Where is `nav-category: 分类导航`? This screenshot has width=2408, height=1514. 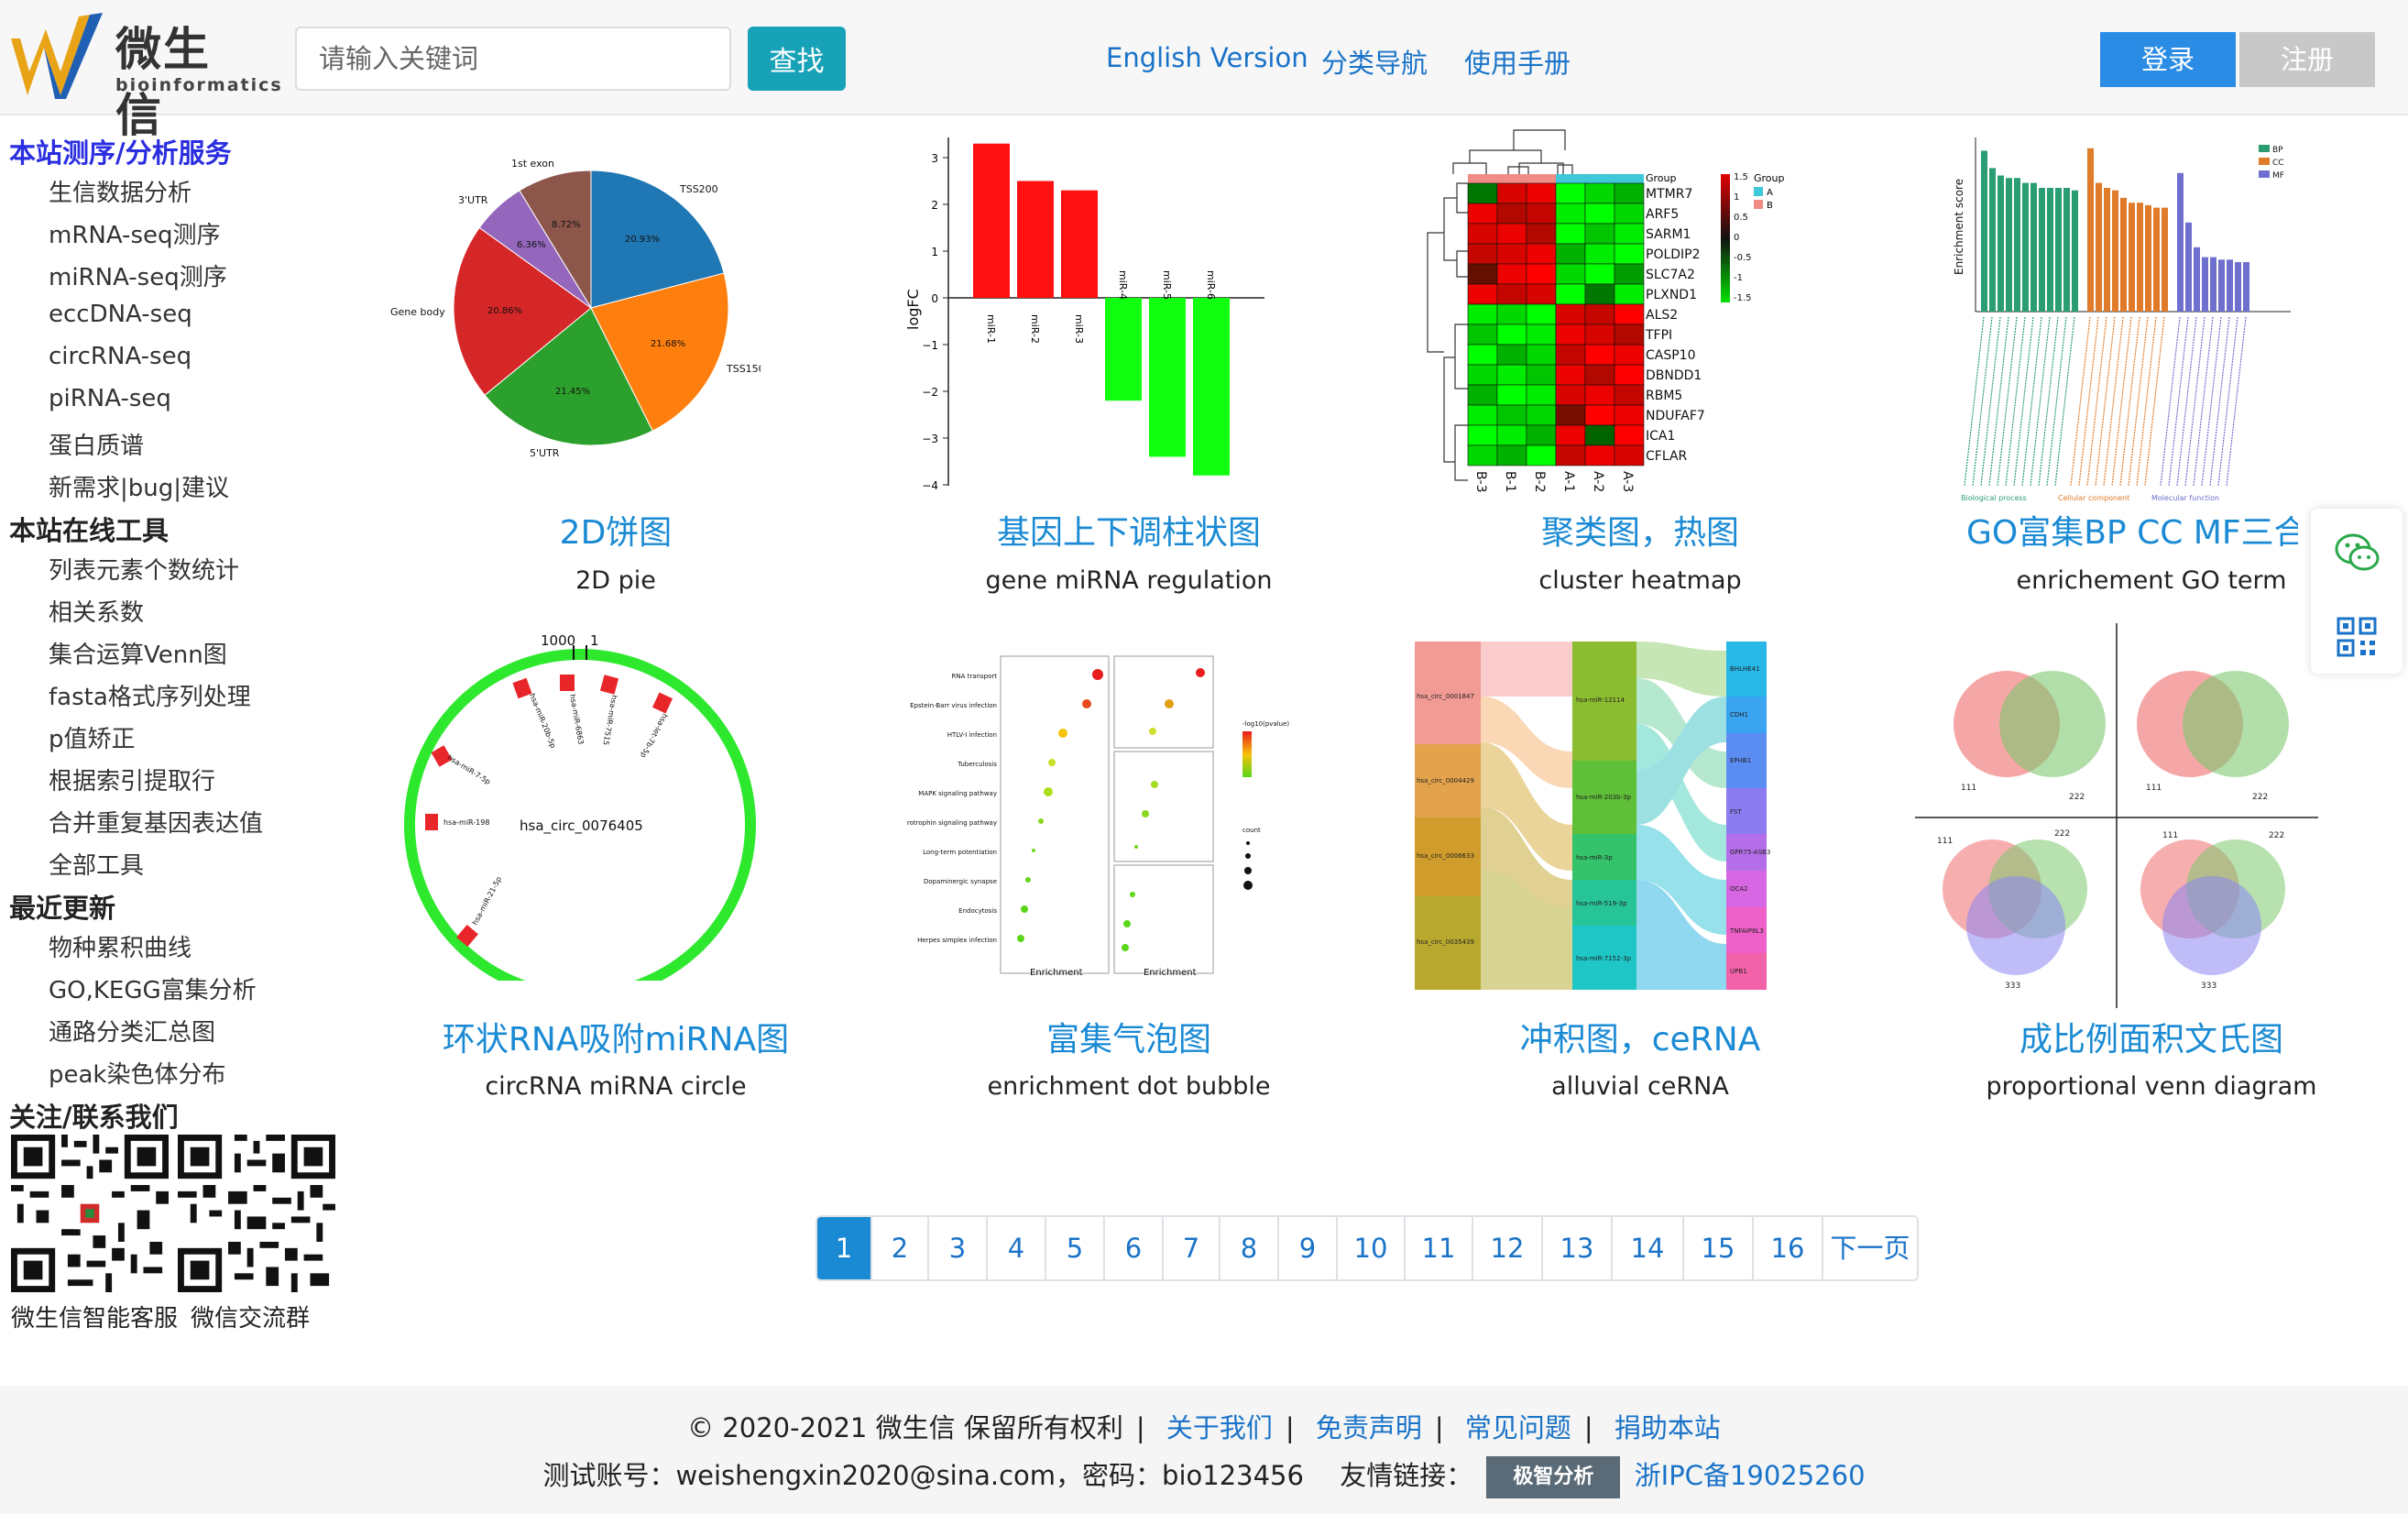 nav-category: 分类导航 is located at coordinates (1374, 61).